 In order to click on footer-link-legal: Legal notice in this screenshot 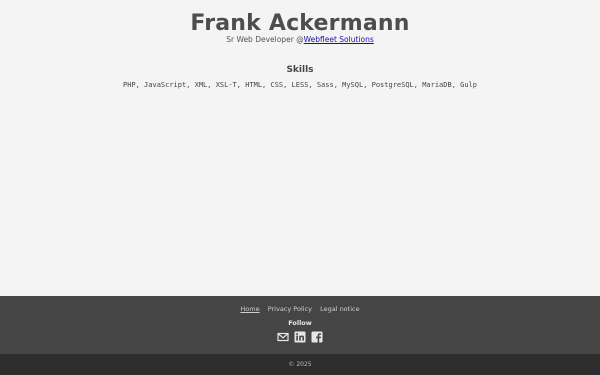, I will do `click(340, 309)`.